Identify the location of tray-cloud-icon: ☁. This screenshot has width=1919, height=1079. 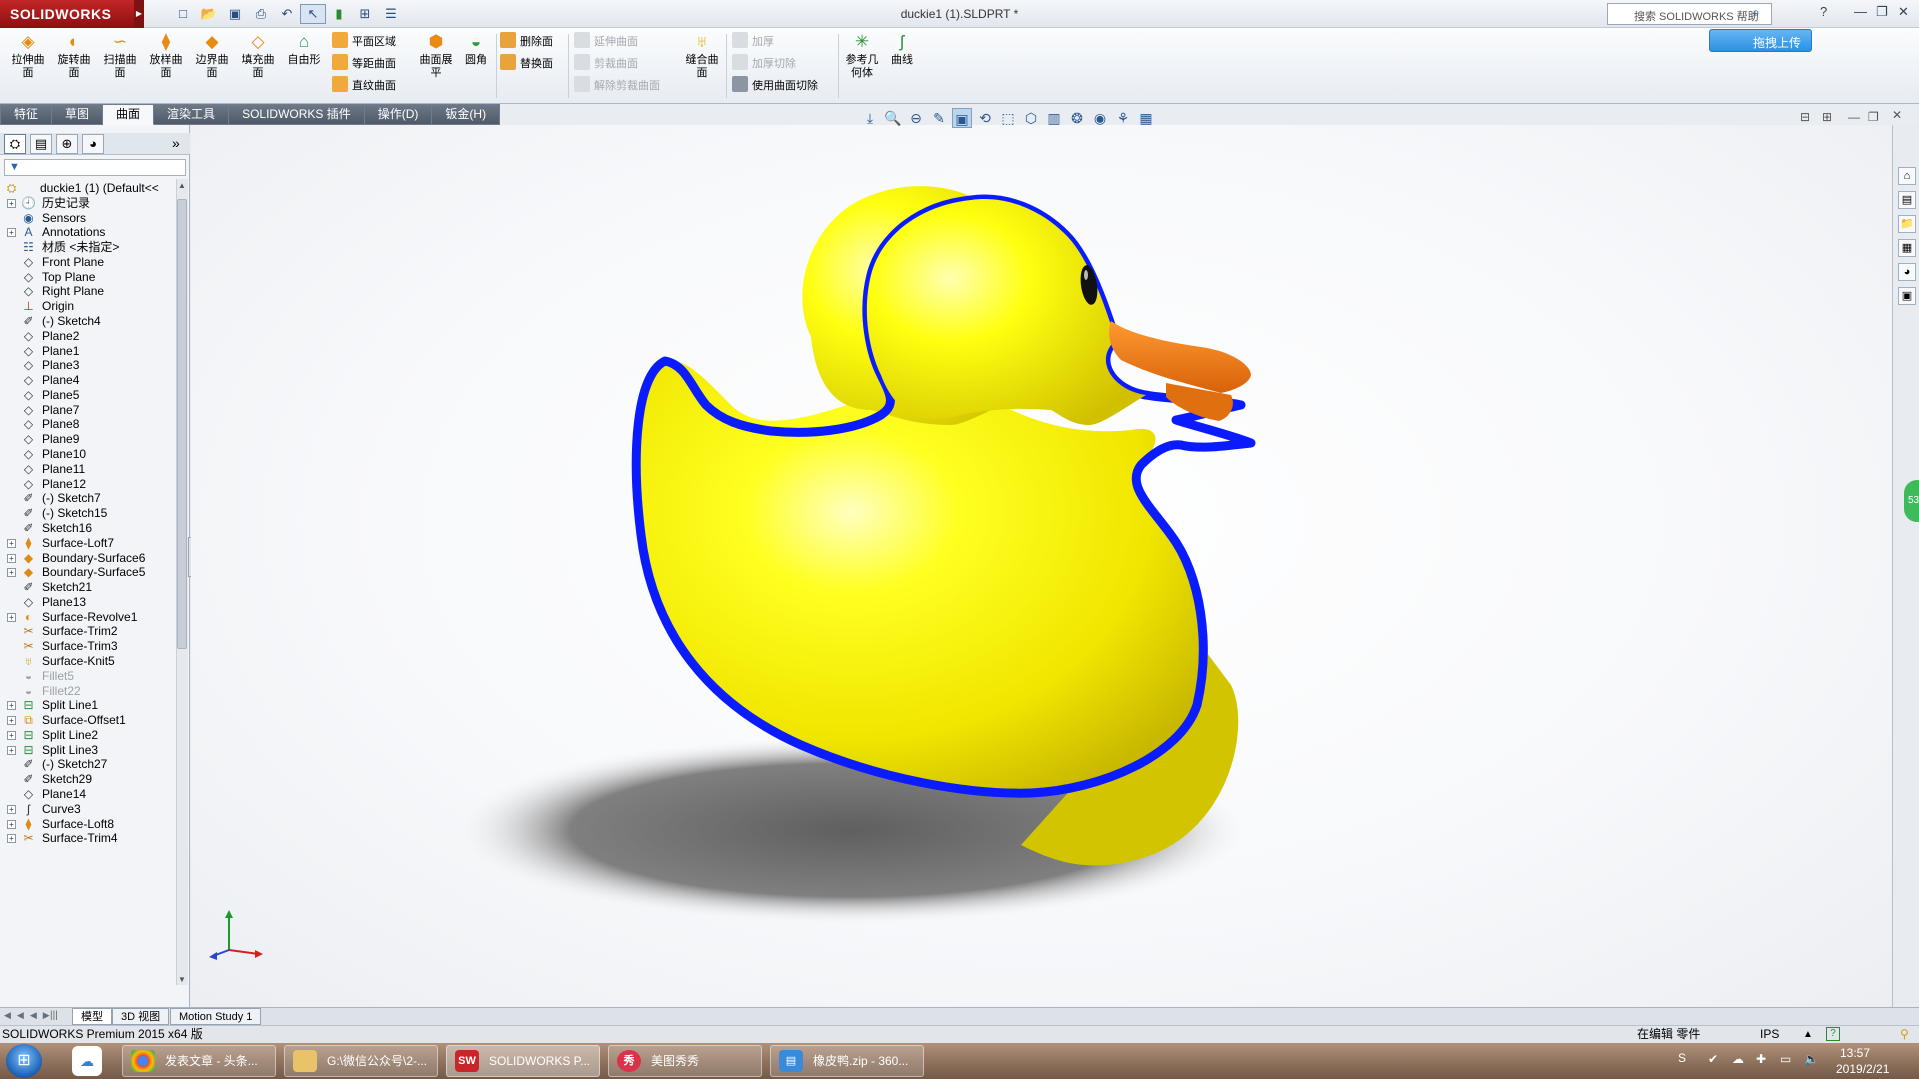
(1738, 1059).